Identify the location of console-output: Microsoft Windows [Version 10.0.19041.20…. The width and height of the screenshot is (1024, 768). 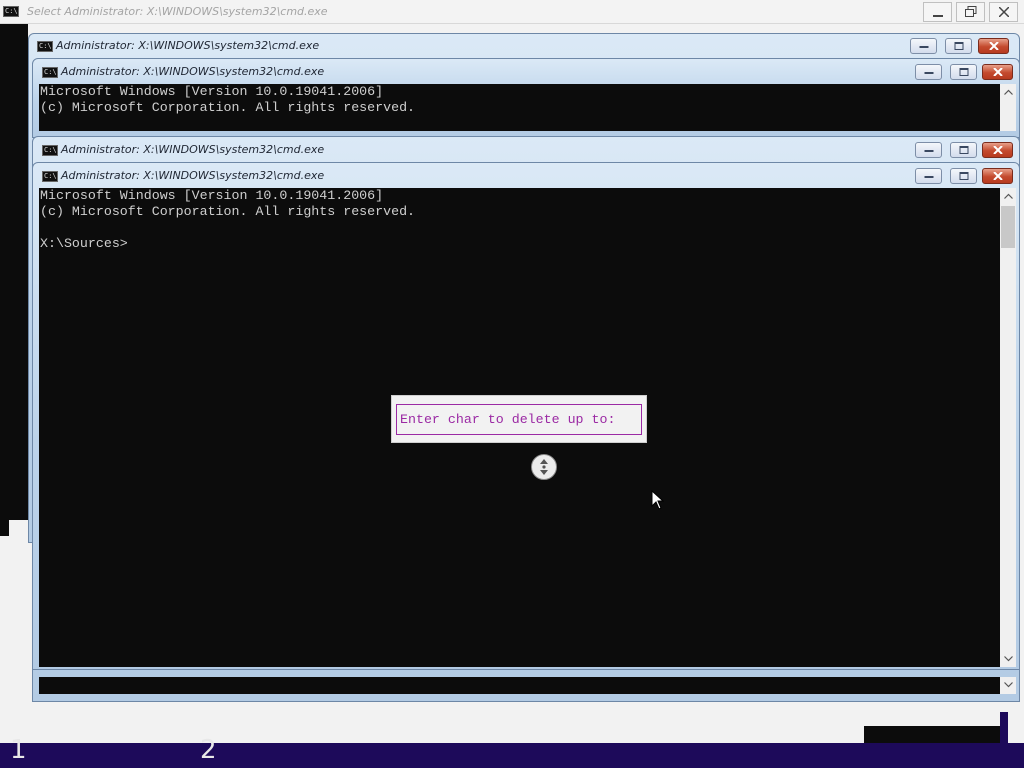
(519, 107).